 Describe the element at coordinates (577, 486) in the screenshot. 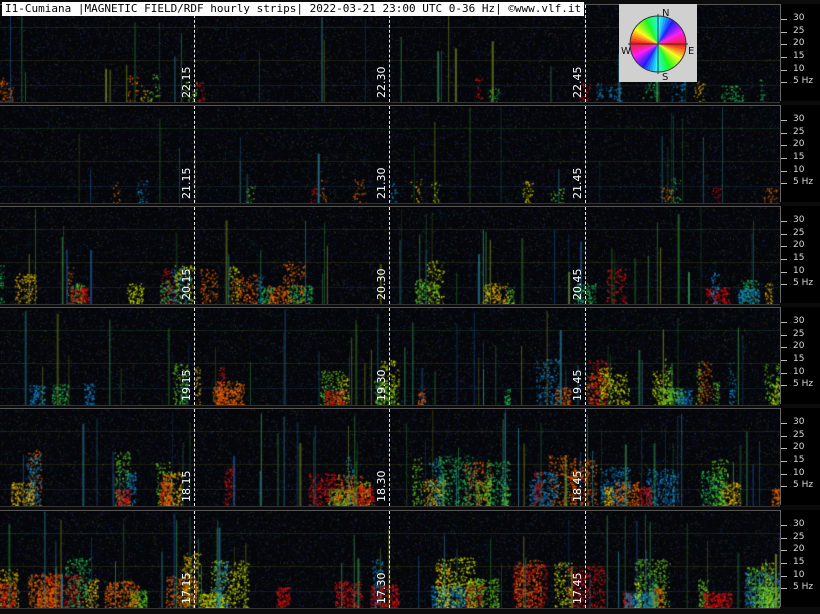

I see `time-label: 18.45` at that location.